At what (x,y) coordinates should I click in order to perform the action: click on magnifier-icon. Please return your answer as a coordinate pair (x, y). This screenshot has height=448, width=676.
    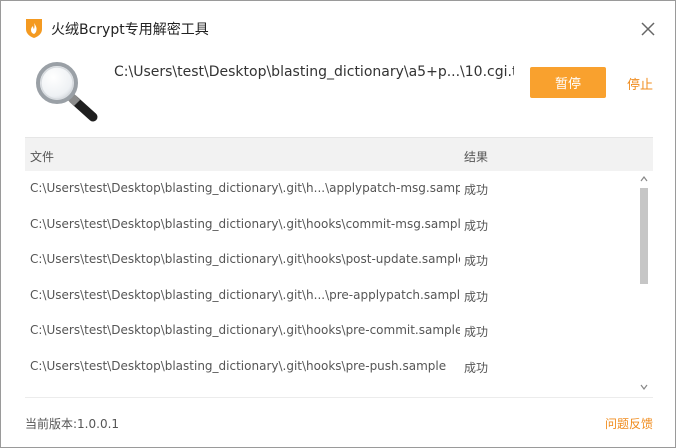
    Looking at the image, I should click on (67, 92).